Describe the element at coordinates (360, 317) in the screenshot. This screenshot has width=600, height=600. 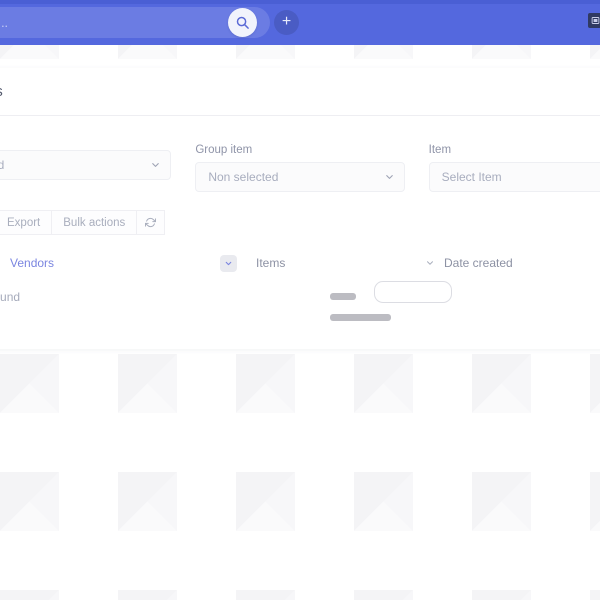
I see `skeleton-bar-long` at that location.